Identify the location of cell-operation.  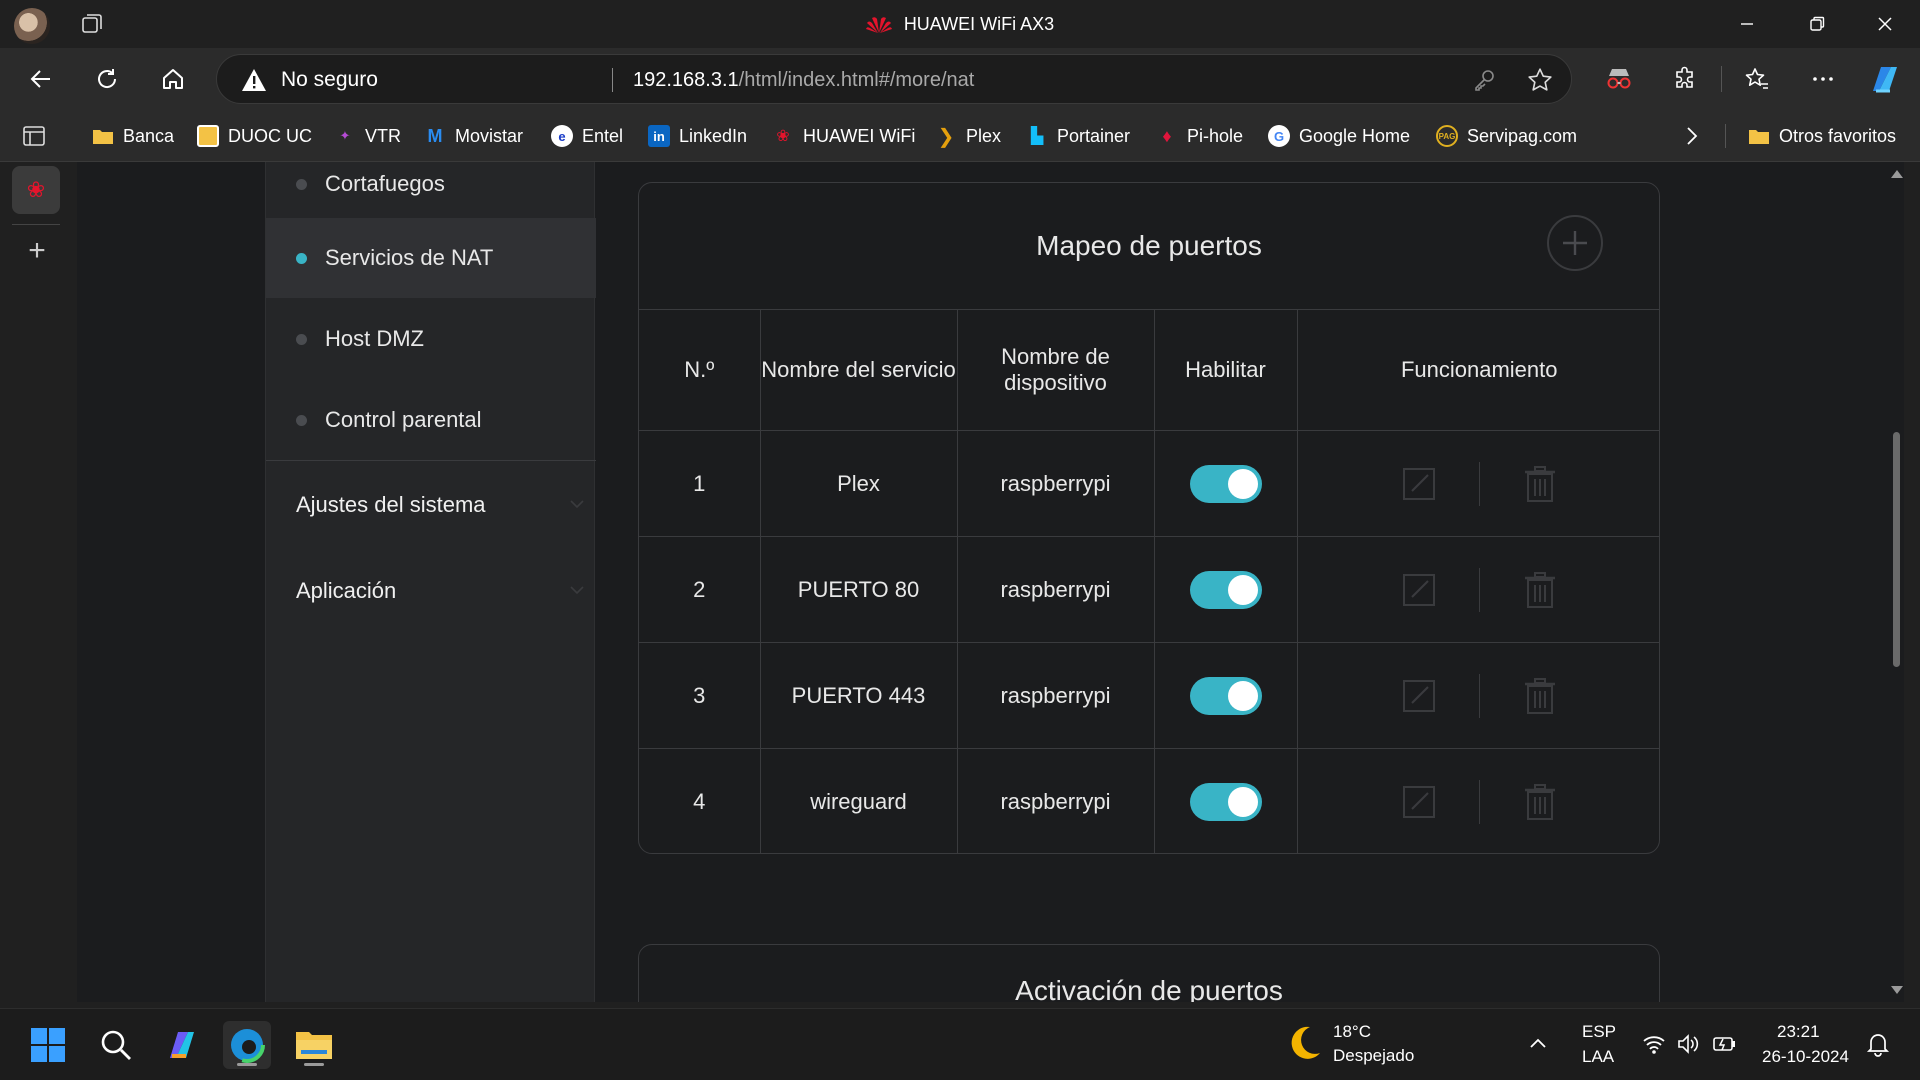
(1478, 695).